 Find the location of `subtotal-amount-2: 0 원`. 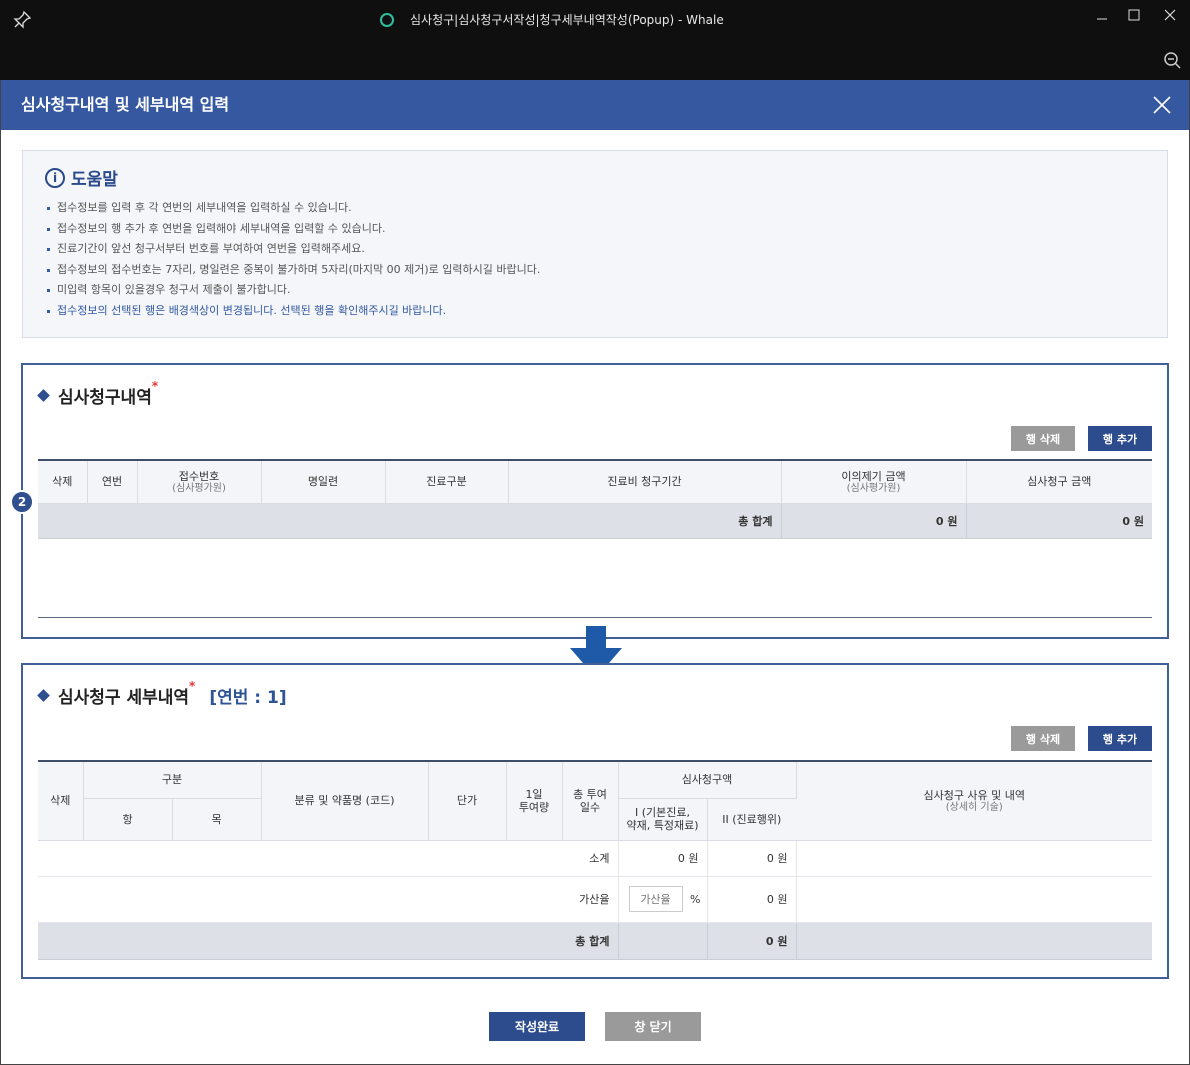

subtotal-amount-2: 0 원 is located at coordinates (752, 858).